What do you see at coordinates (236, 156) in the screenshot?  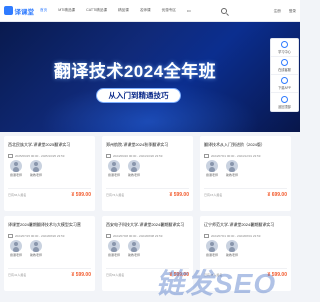 I see `course-date-text: 2024/07/01 00:00 - 2024/12/31 23:59` at bounding box center [236, 156].